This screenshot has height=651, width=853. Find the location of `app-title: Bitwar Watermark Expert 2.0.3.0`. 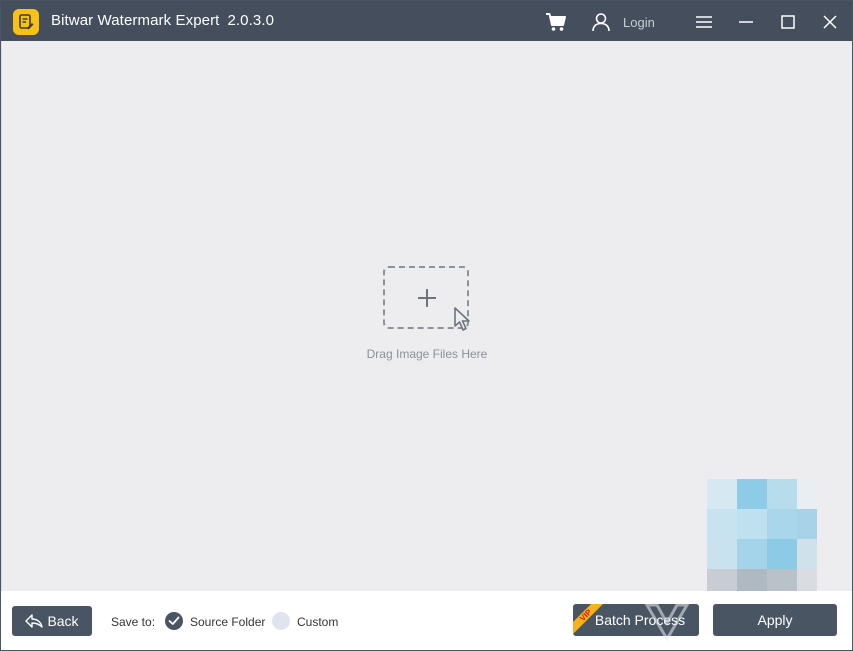

app-title: Bitwar Watermark Expert 2.0.3.0 is located at coordinates (162, 20).